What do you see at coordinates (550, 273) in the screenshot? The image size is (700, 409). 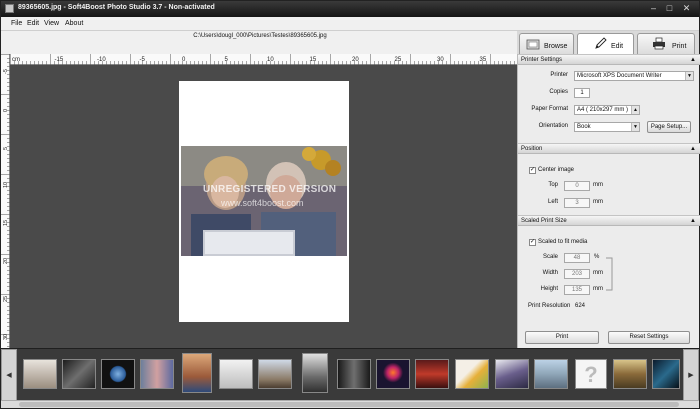 I see `width-label: Width` at bounding box center [550, 273].